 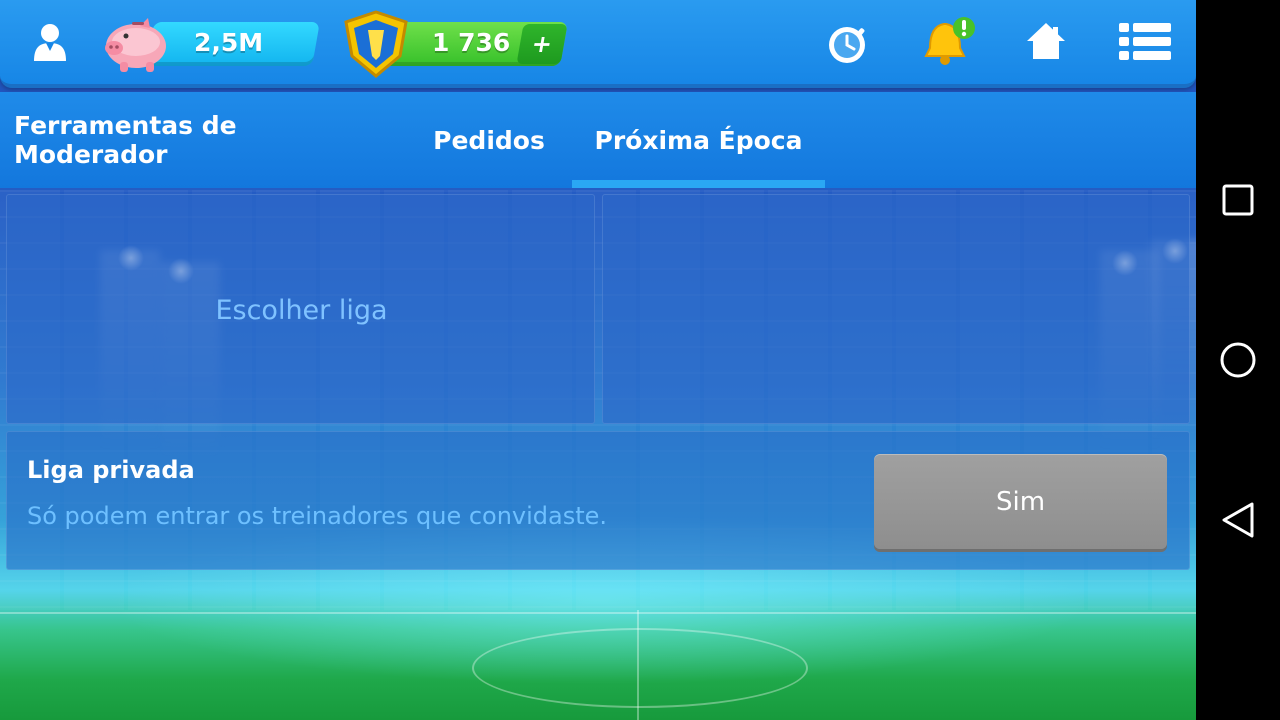 I want to click on coins-value: 1 736, so click(x=471, y=42).